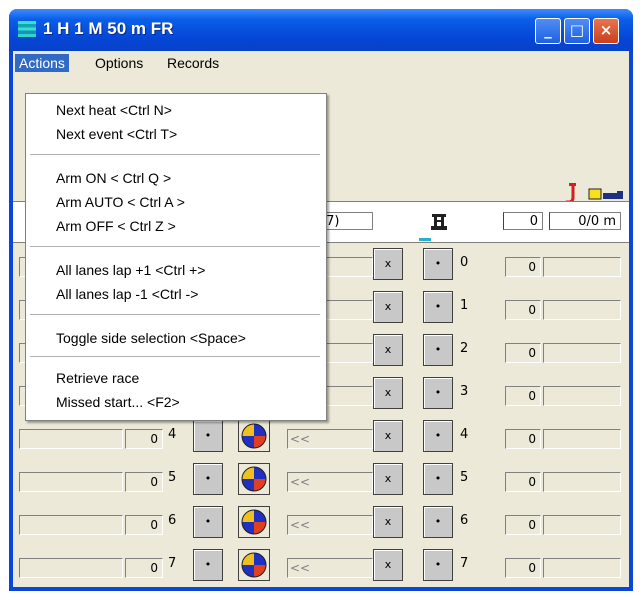  Describe the element at coordinates (130, 270) in the screenshot. I see `menu-all-lanes-lap-plus: All lanes lap +1 <Ctrl +>` at that location.